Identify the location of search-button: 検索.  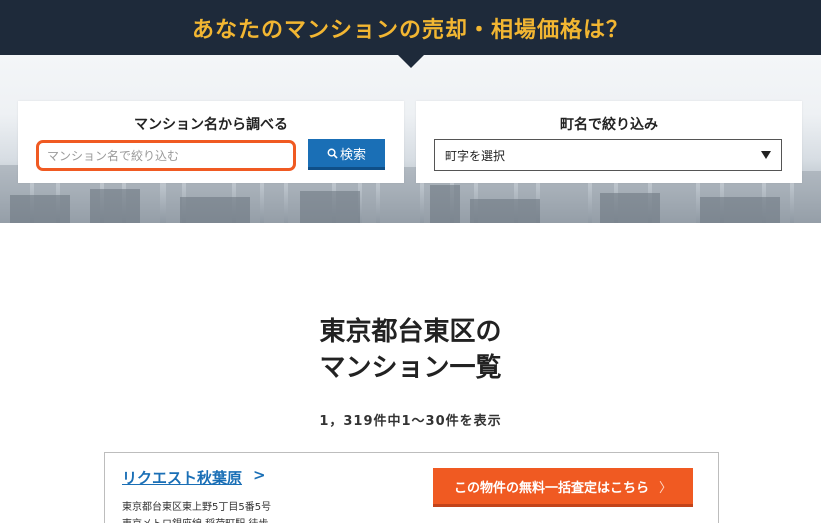
(346, 154).